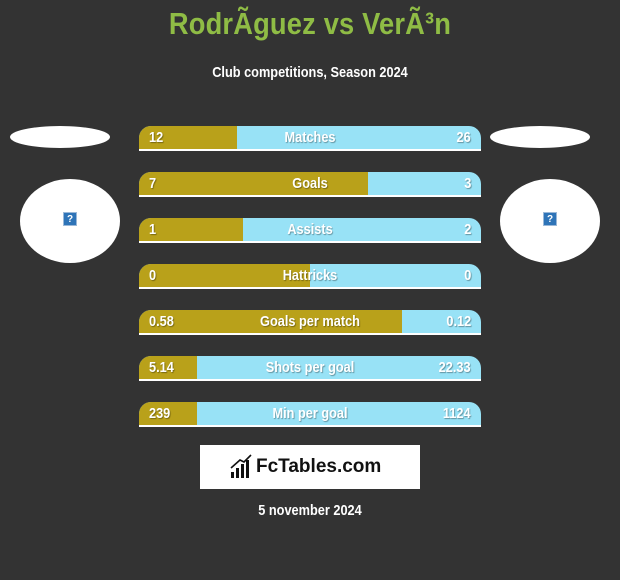 The height and width of the screenshot is (580, 620). What do you see at coordinates (467, 275) in the screenshot?
I see `right-value: 0` at bounding box center [467, 275].